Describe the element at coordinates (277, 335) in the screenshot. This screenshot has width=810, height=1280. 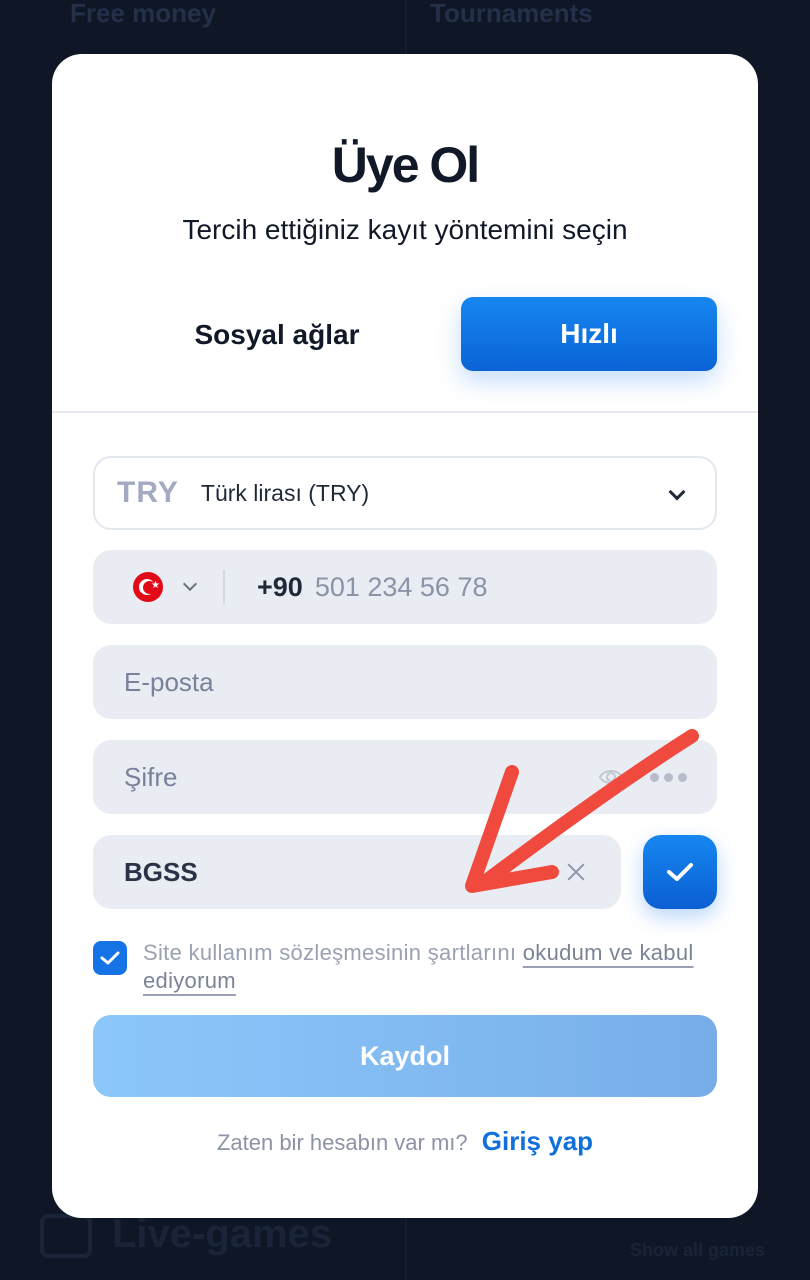
I see `tab-social-networks: Sosyal ağlar` at that location.